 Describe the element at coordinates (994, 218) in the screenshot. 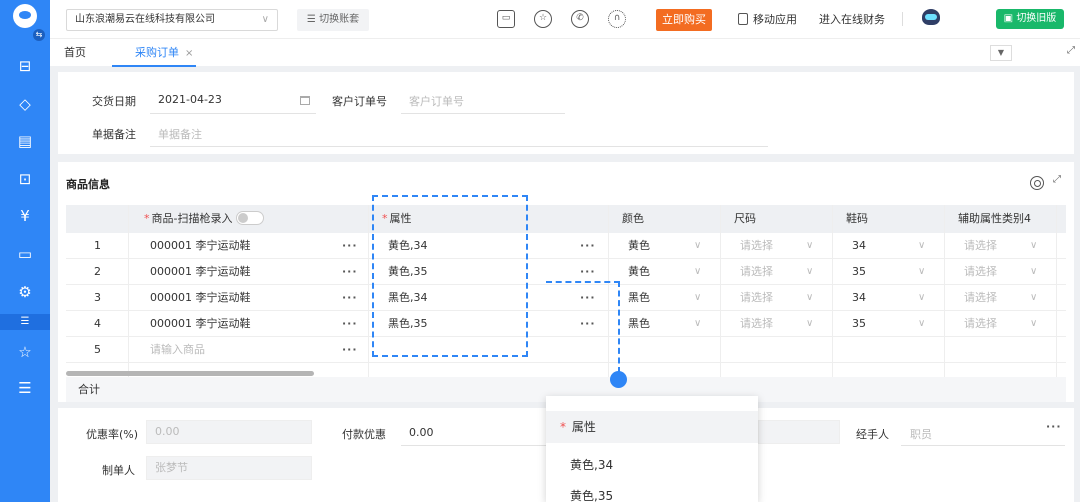

I see `col-aux-attr-header: 辅助属性类别4` at that location.